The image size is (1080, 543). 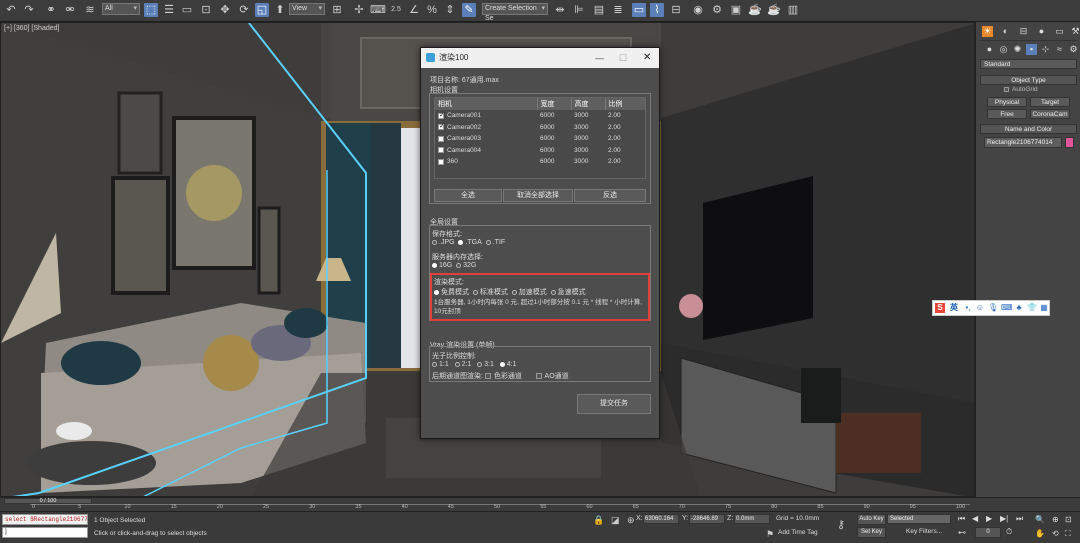 I want to click on edit-named-selection-icon: ✎, so click(x=469, y=10).